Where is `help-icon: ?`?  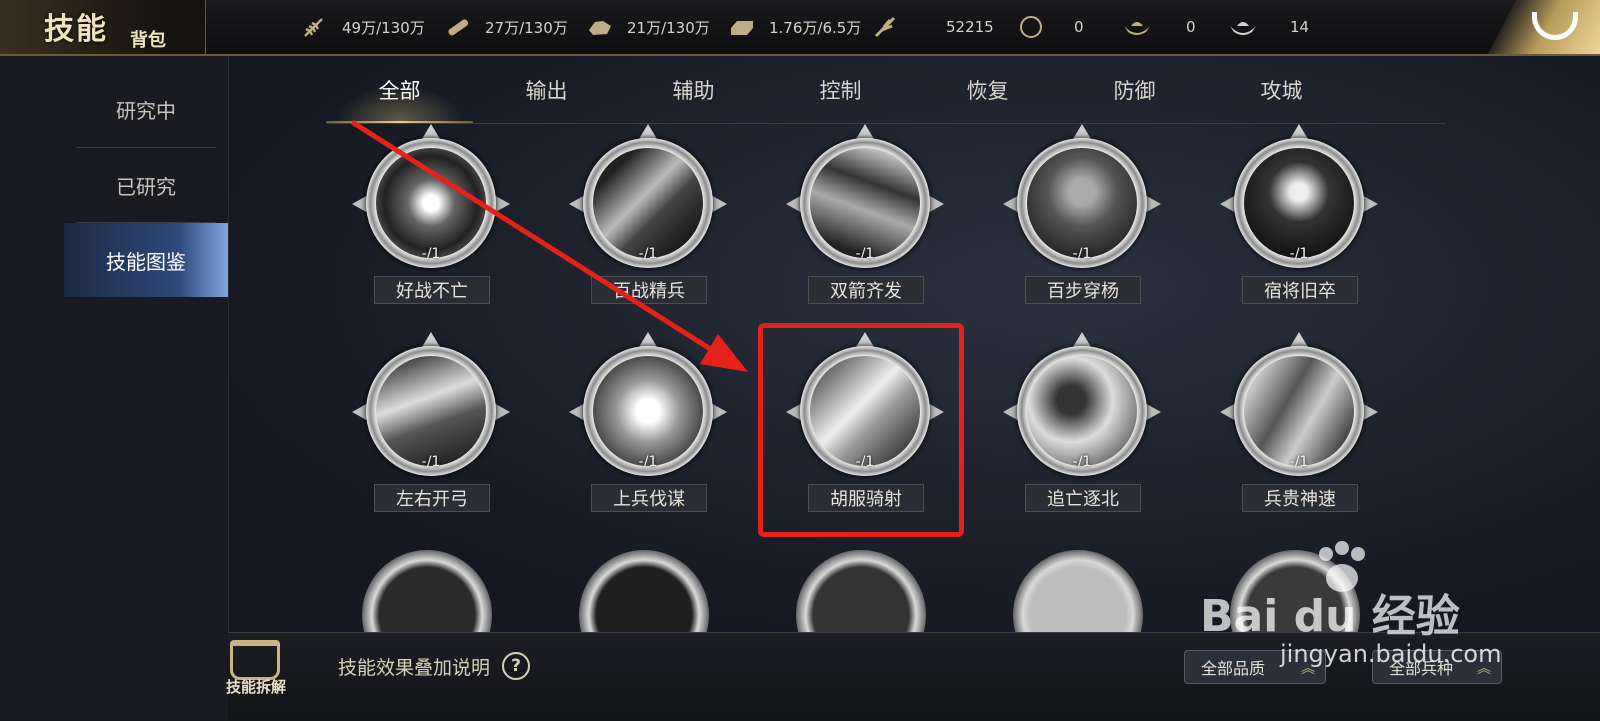 help-icon: ? is located at coordinates (516, 666).